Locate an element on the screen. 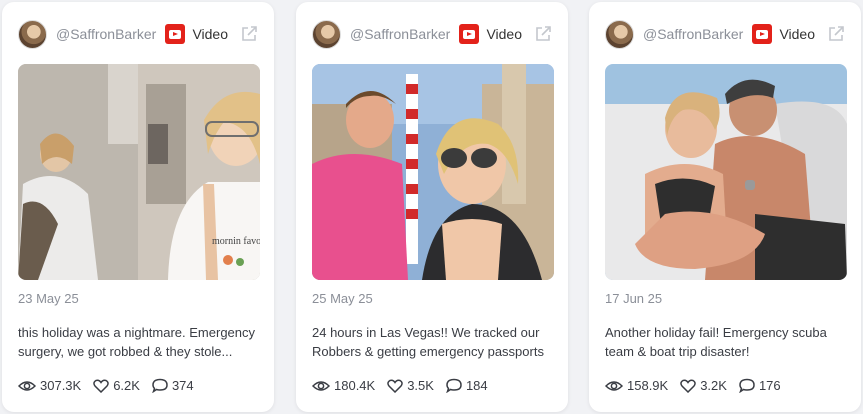 Image resolution: width=863 pixels, height=414 pixels. thumbnail-shirt-text: mornin favorite is located at coordinates (236, 241).